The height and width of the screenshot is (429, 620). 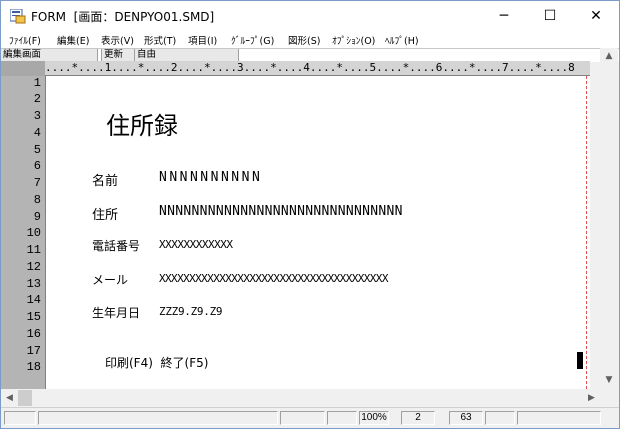 I want to click on menu-file: ﾌｧｲﾙ(F), so click(x=25, y=40).